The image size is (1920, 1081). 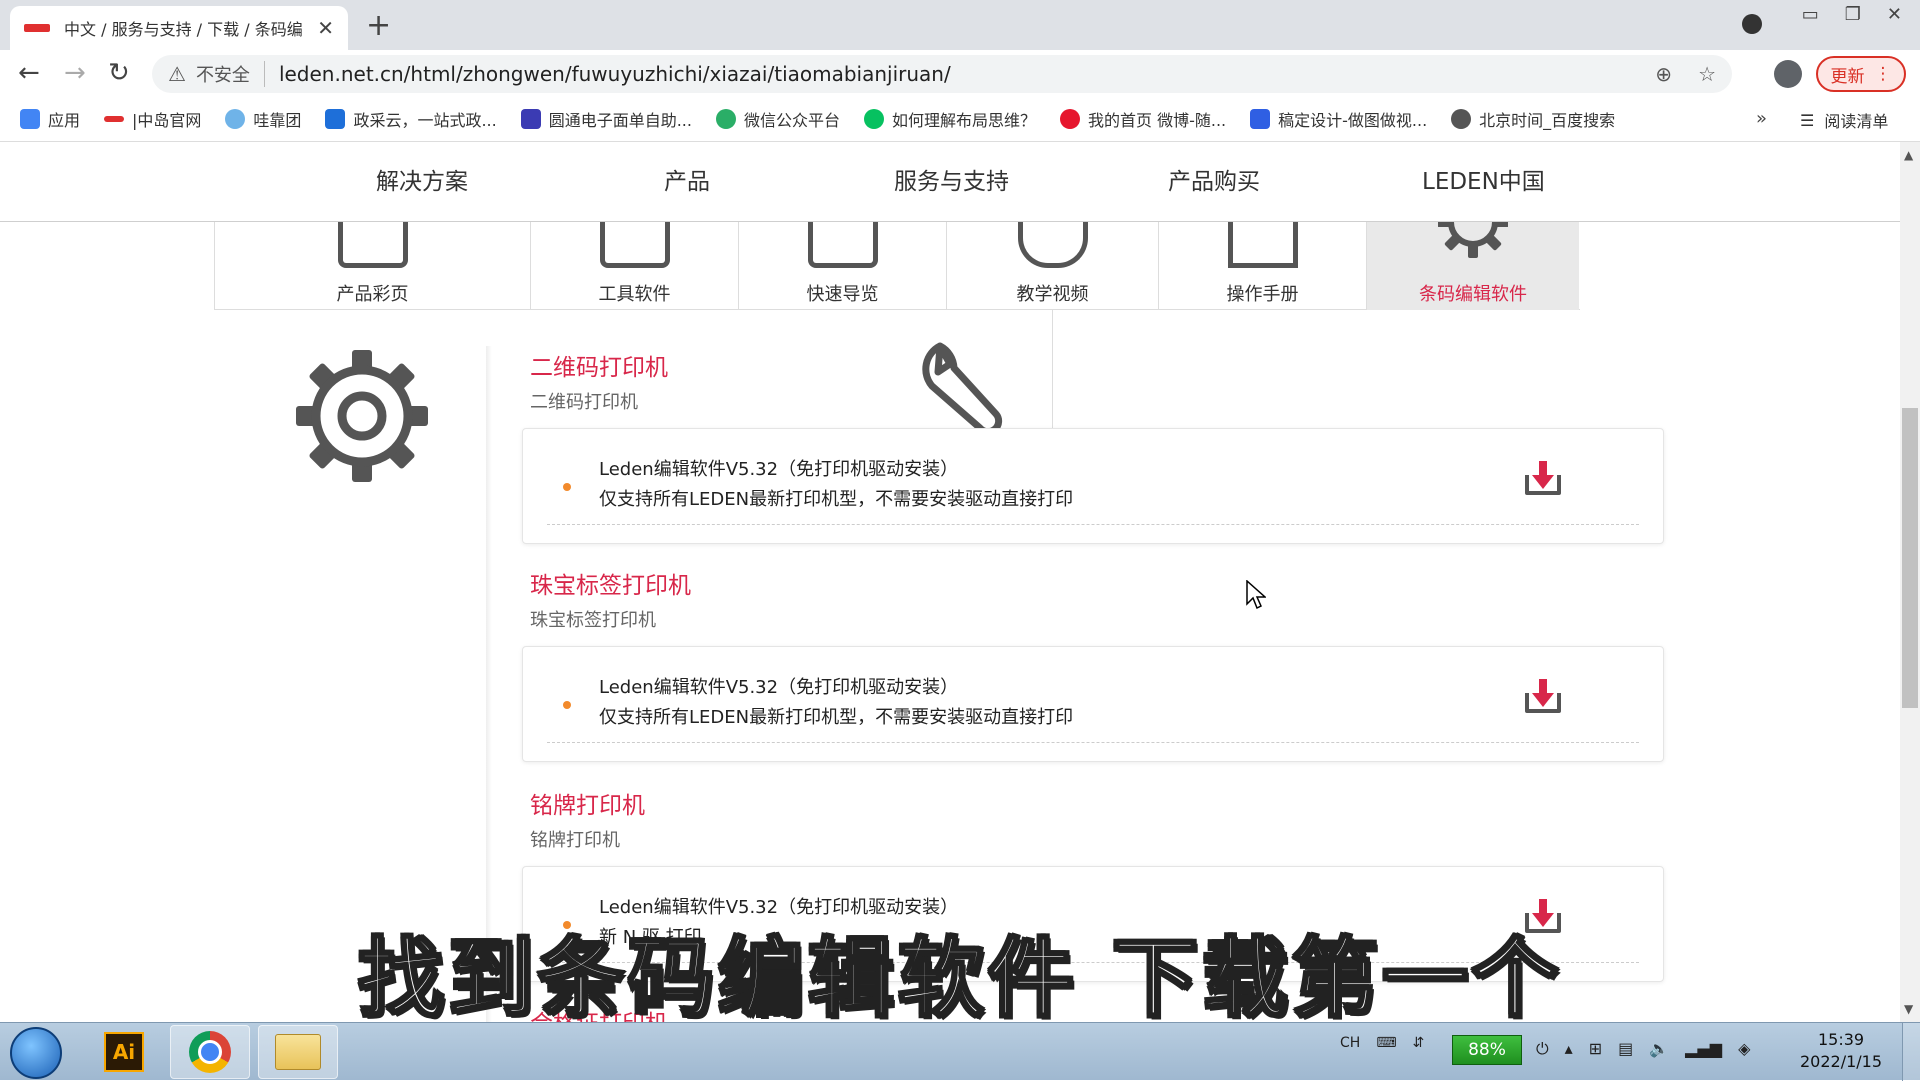 What do you see at coordinates (1707, 74) in the screenshot?
I see `bookmark-star-icon: ☆` at bounding box center [1707, 74].